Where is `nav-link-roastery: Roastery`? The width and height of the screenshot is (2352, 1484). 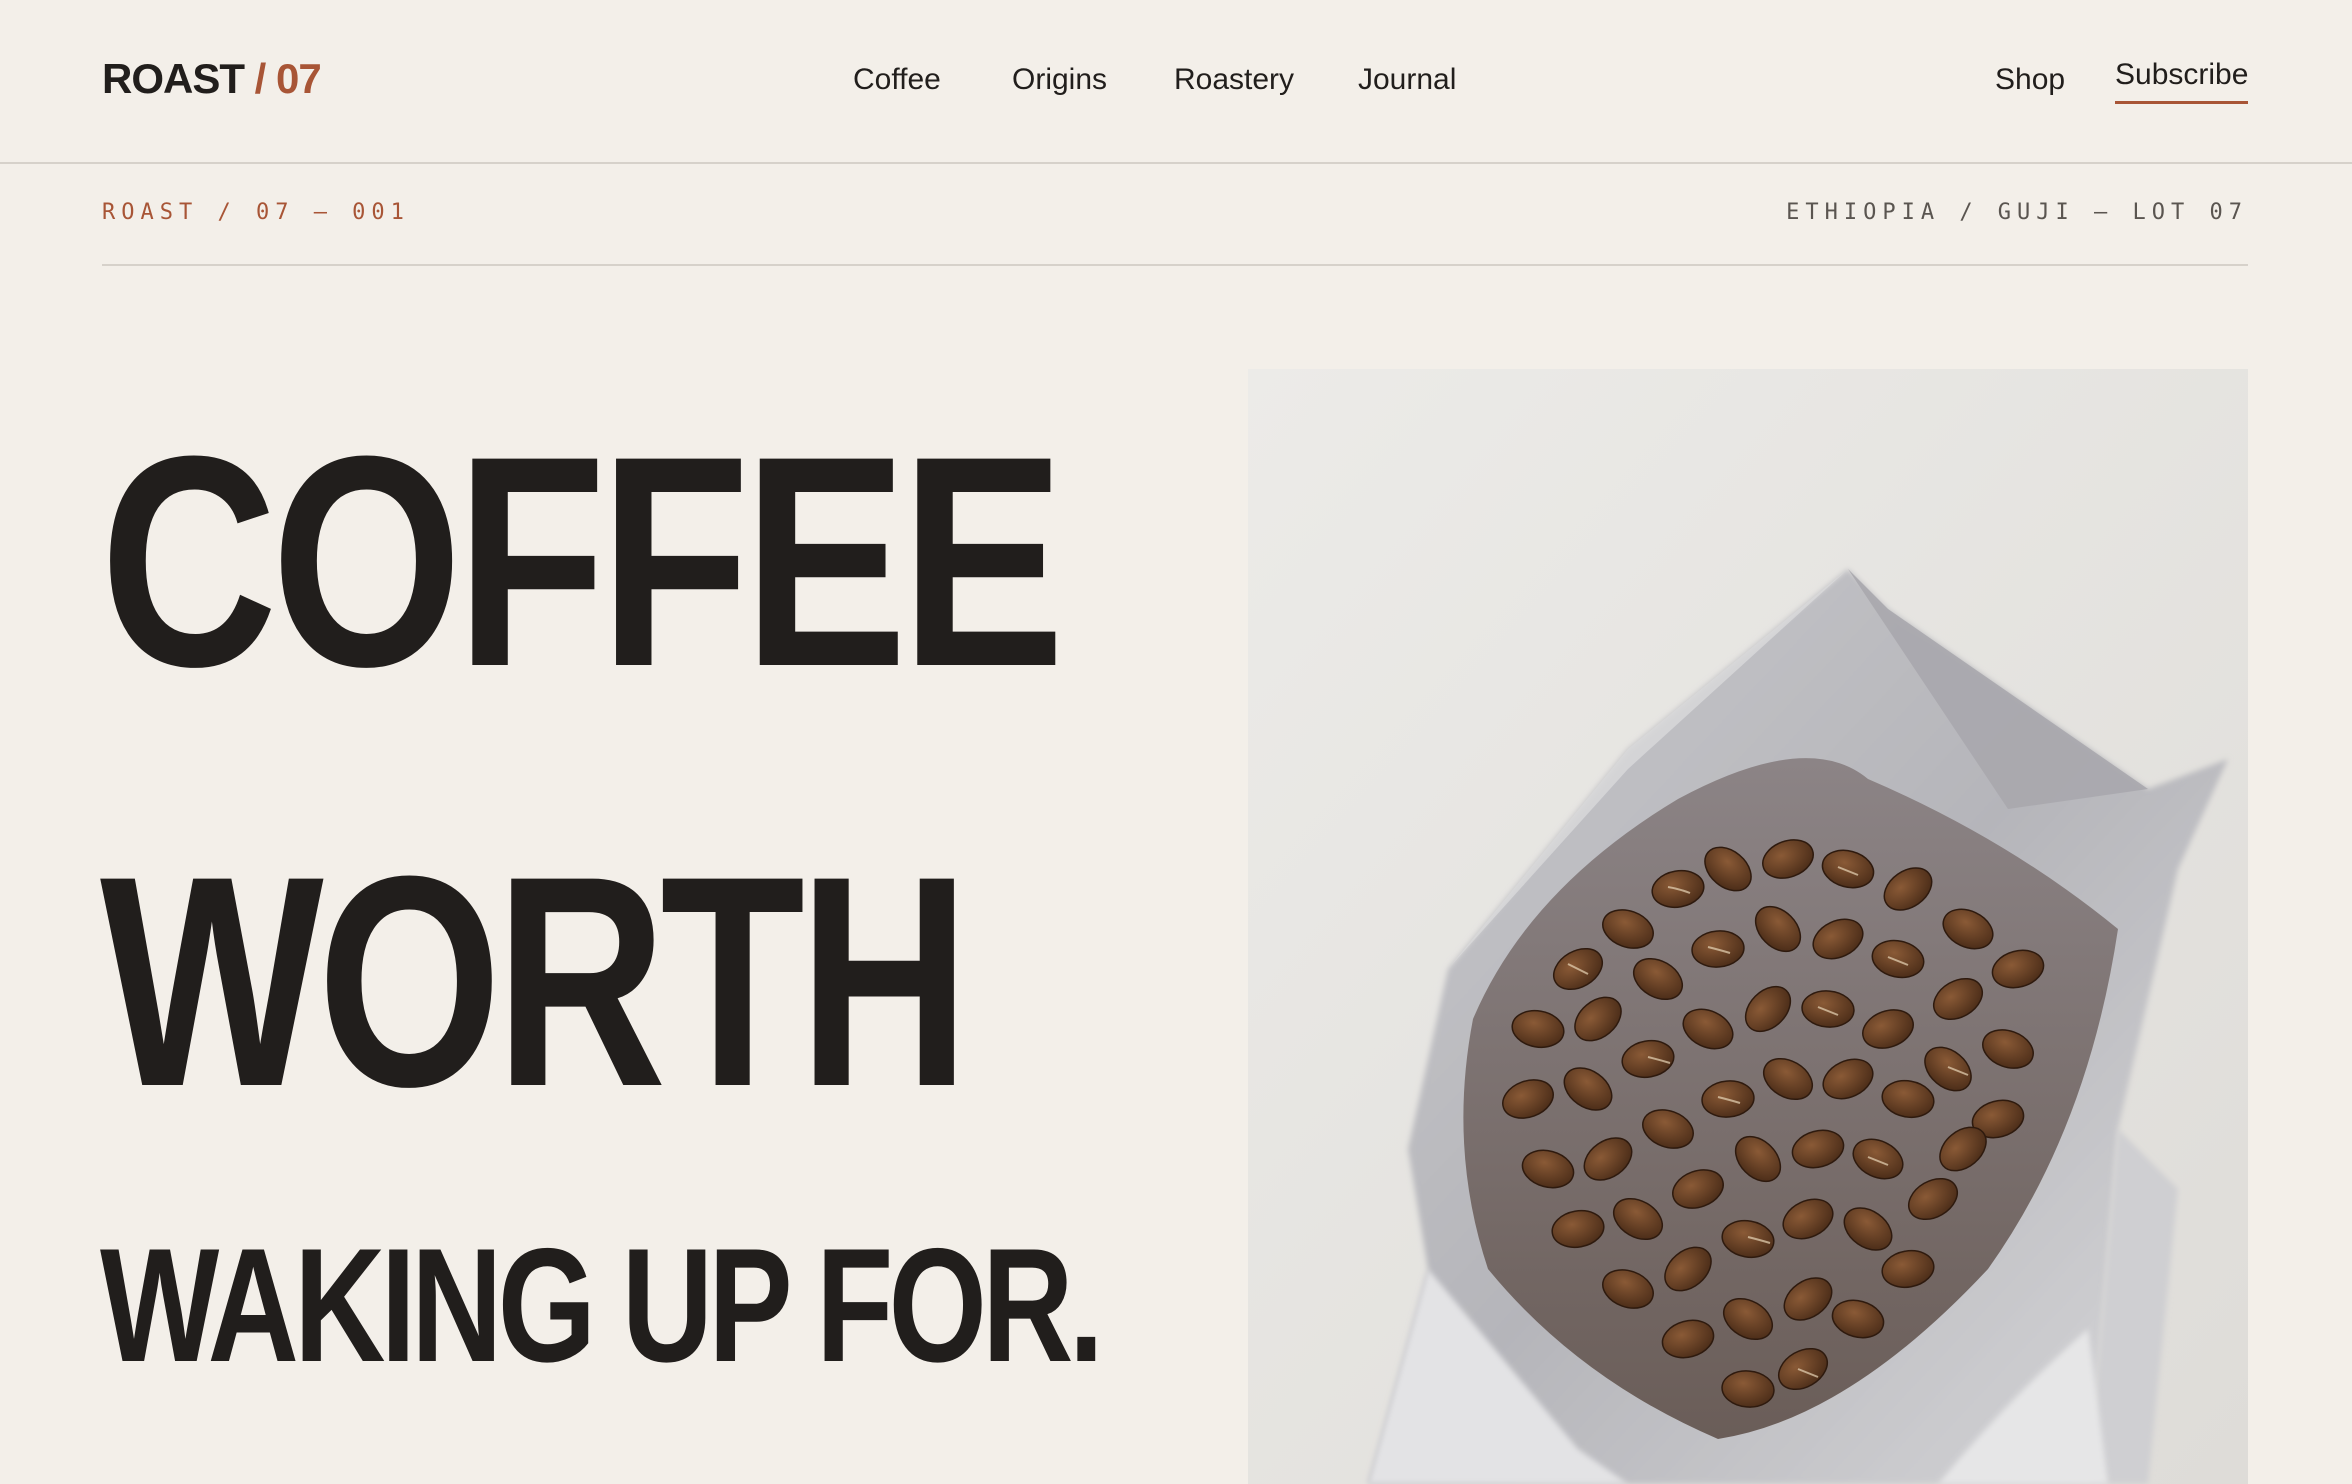
nav-link-roastery: Roastery is located at coordinates (1234, 80).